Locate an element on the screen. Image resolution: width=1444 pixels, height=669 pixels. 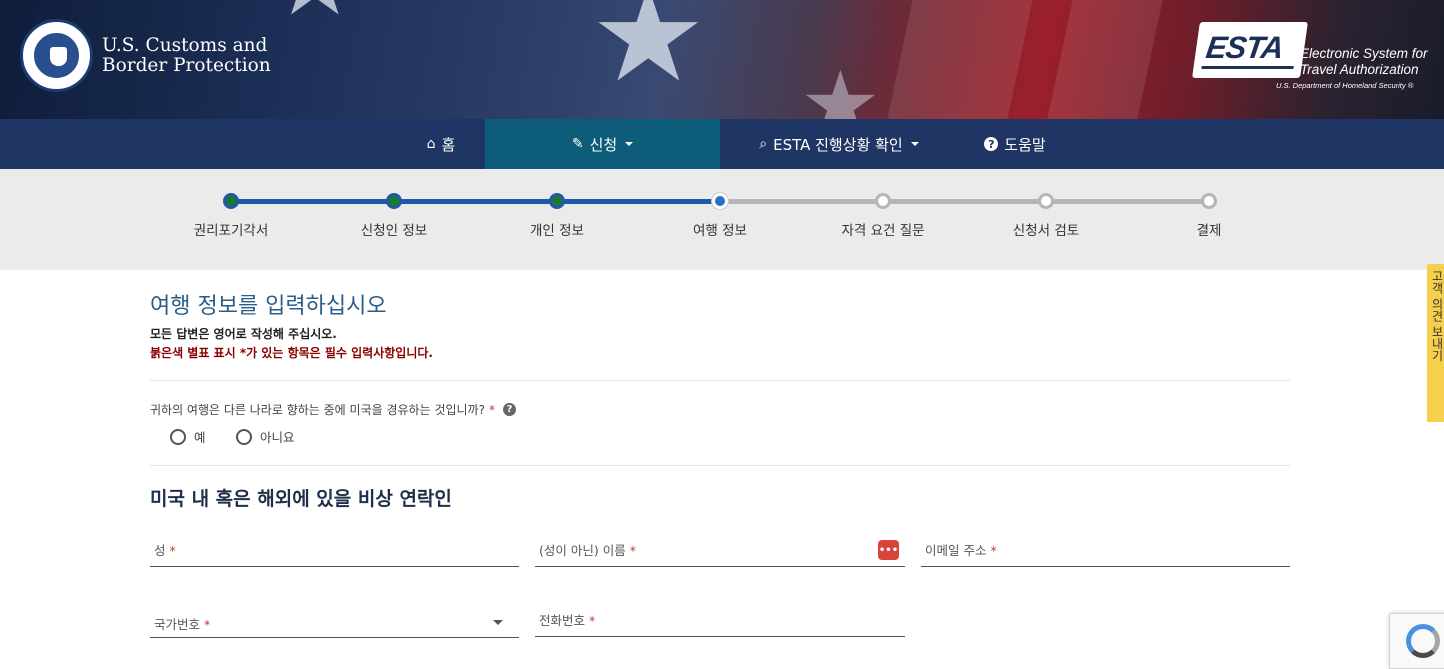
nav-home-label: 홈 is located at coordinates (448, 144).